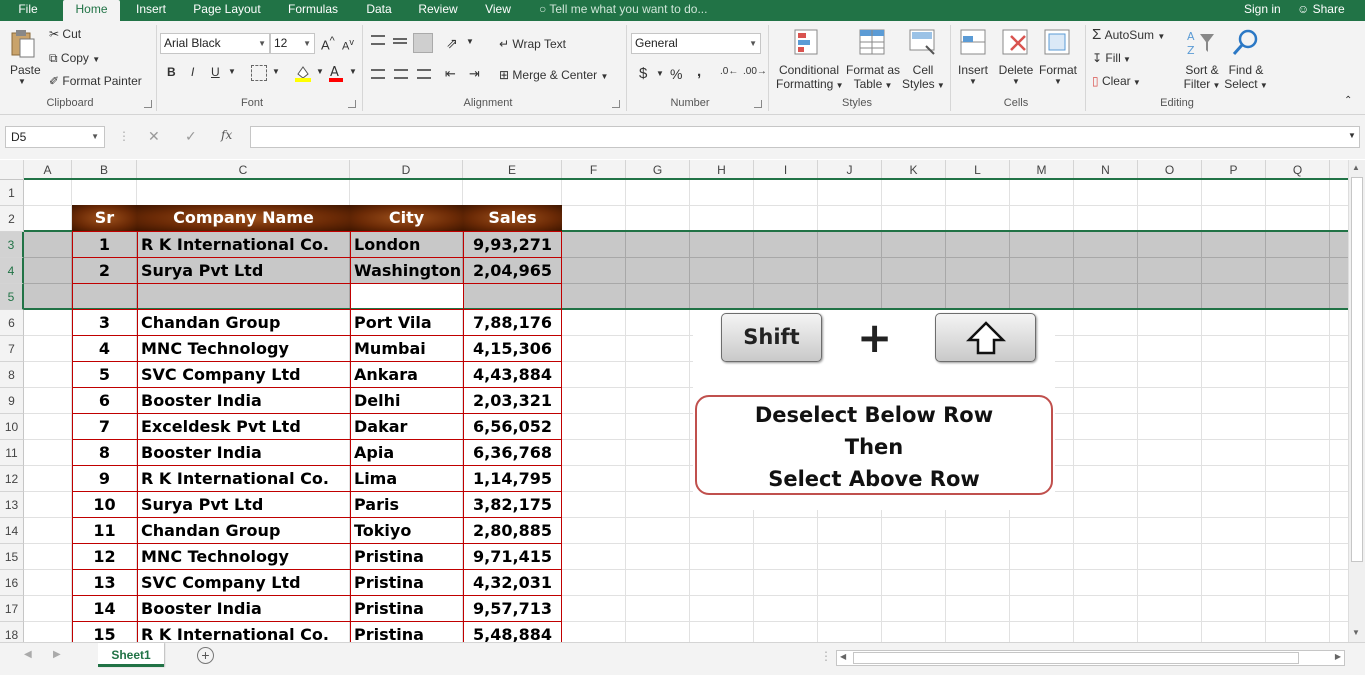 The height and width of the screenshot is (675, 1365). What do you see at coordinates (406, 453) in the screenshot?
I see `cell-city: Apia` at bounding box center [406, 453].